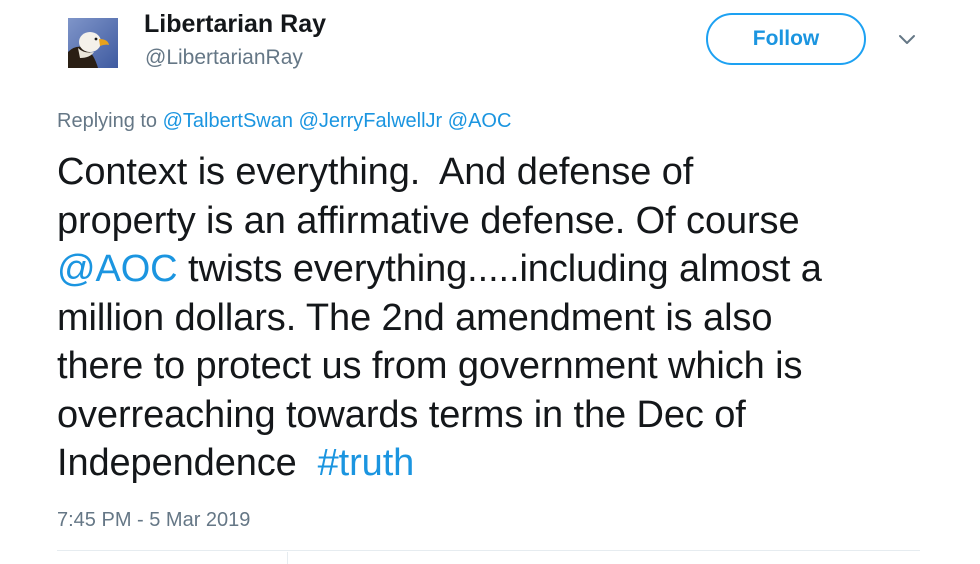 The width and height of the screenshot is (980, 564). I want to click on hashtag-link: #truth, so click(366, 463).